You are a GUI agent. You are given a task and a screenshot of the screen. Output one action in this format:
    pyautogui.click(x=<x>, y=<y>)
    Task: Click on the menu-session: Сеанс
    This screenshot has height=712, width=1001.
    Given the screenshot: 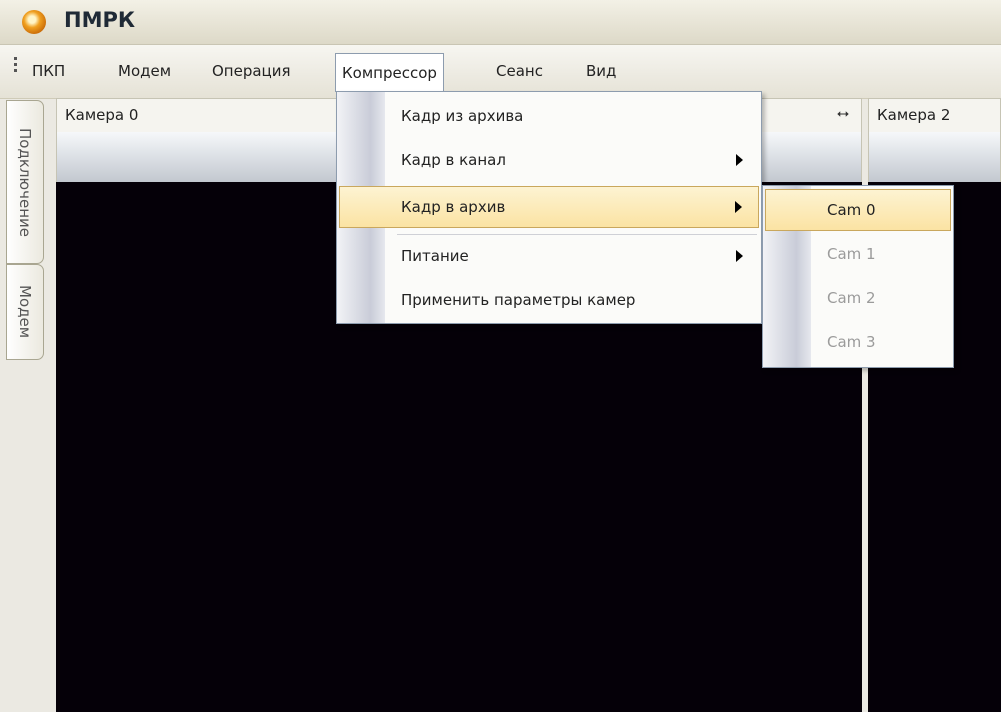 What is the action you would take?
    pyautogui.click(x=519, y=71)
    